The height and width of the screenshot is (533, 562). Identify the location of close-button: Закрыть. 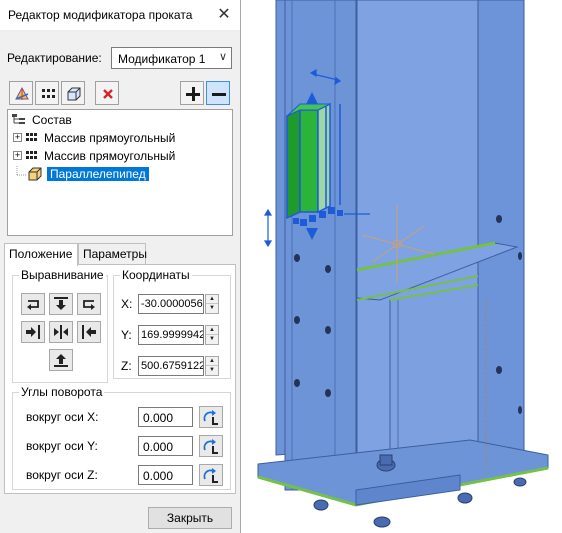
(190, 518).